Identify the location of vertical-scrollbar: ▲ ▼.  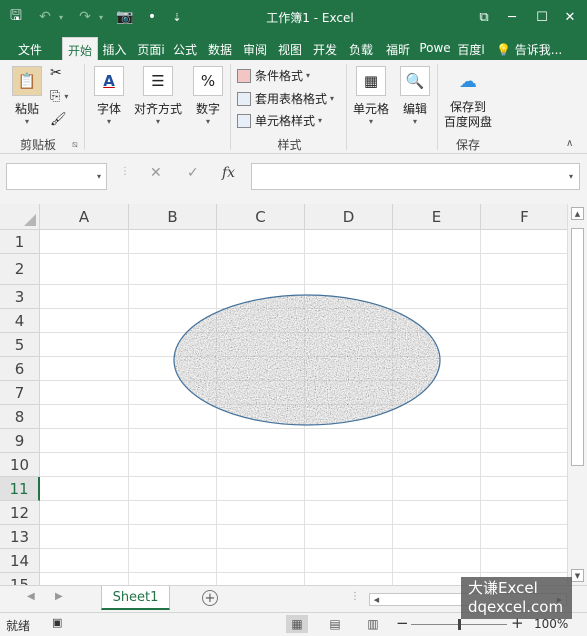
(577, 394).